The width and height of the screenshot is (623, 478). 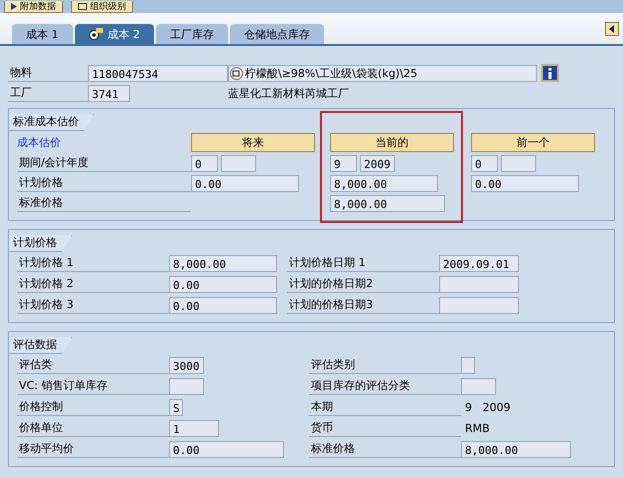 What do you see at coordinates (385, 407) in the screenshot?
I see `field-label: 本期` at bounding box center [385, 407].